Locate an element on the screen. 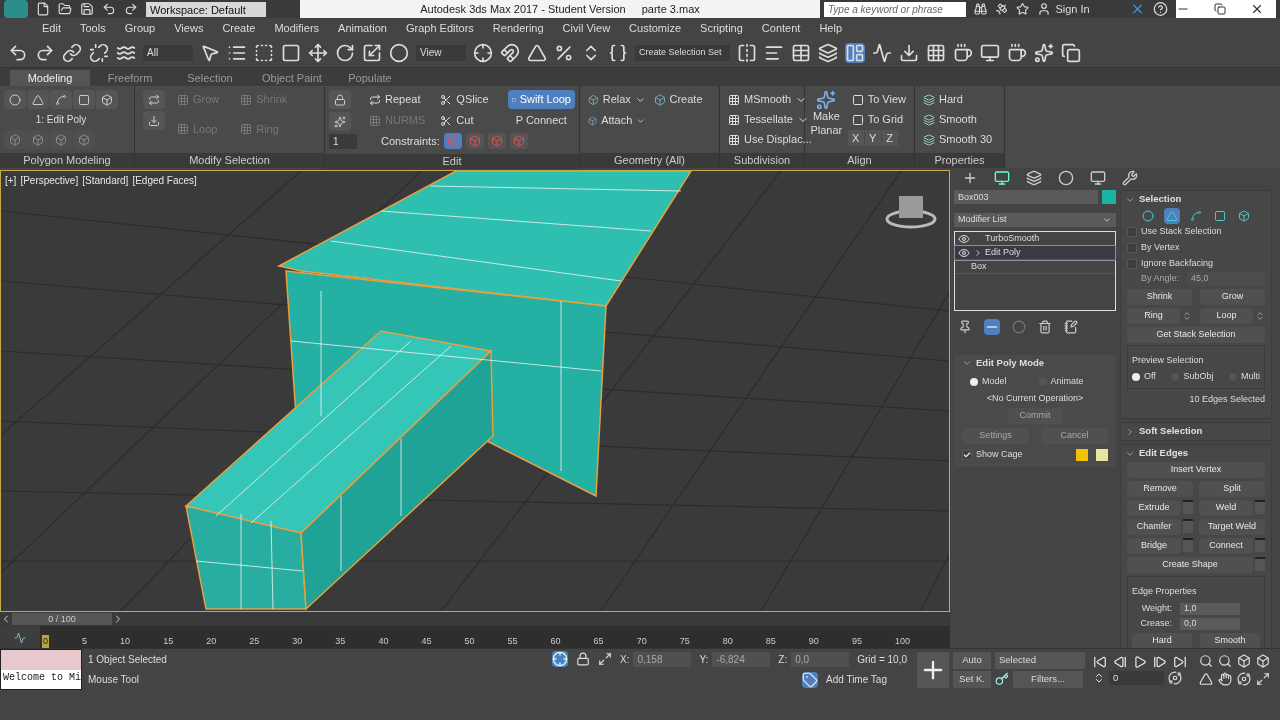 The width and height of the screenshot is (1280, 720). checker-icon is located at coordinates (936, 52).